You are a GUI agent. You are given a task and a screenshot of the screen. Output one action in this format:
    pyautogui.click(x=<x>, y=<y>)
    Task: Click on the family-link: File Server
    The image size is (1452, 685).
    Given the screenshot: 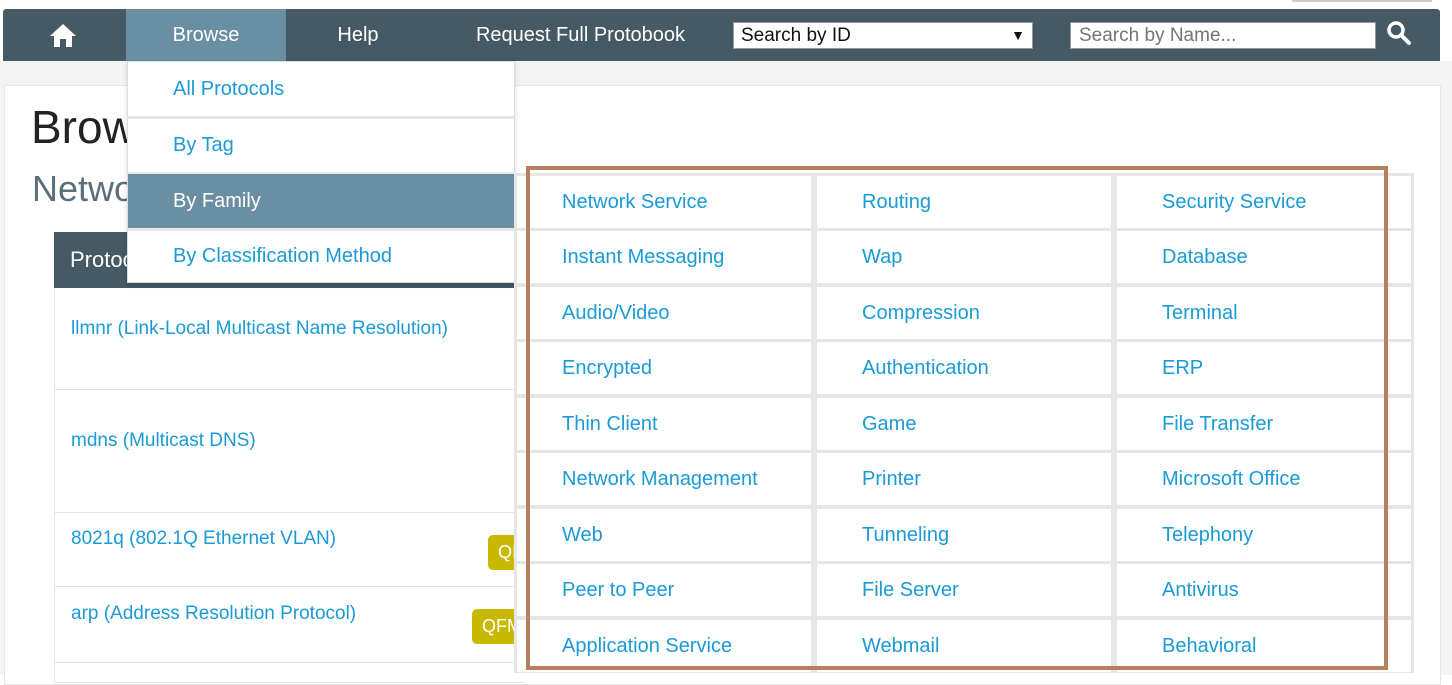 What is the action you would take?
    pyautogui.click(x=964, y=590)
    